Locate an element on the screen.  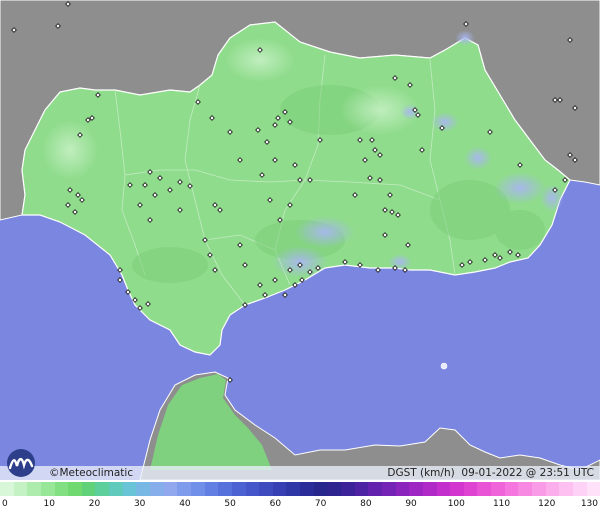
legend-label: 130 is located at coordinates (589, 504).